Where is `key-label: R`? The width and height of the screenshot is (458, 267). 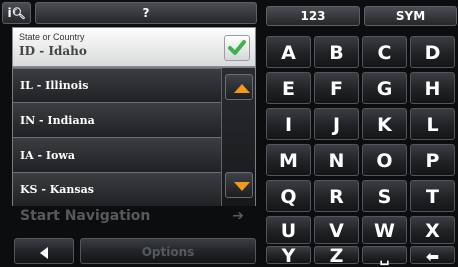
key-label: R is located at coordinates (336, 197).